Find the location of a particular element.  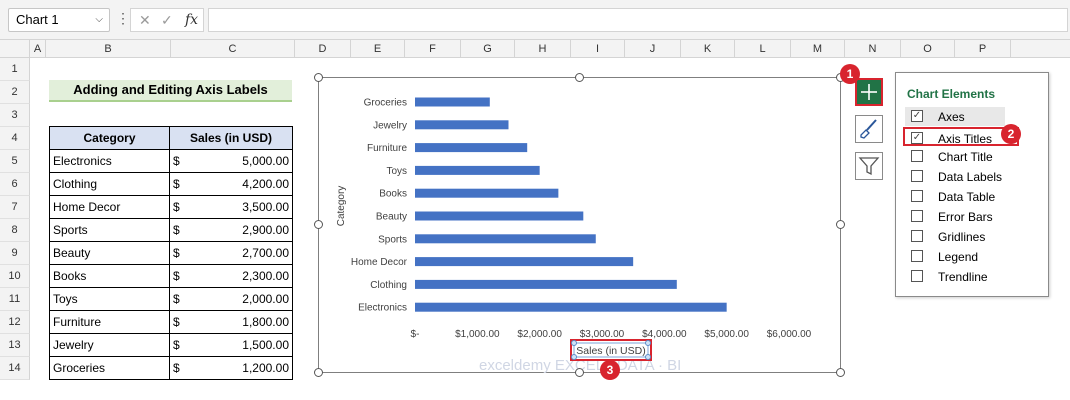

category-cell: Toys is located at coordinates (109, 299).